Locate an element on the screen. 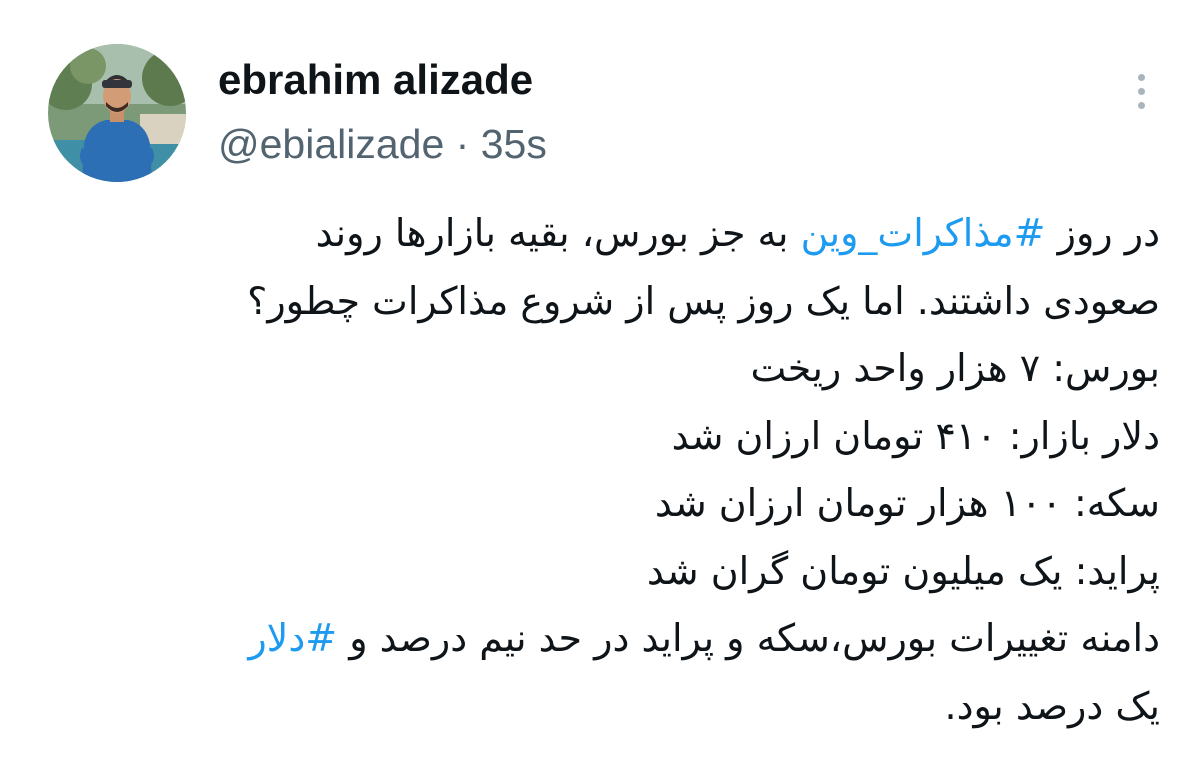 The height and width of the screenshot is (770, 1200). tweet-timestamp: 35s is located at coordinates (514, 144).